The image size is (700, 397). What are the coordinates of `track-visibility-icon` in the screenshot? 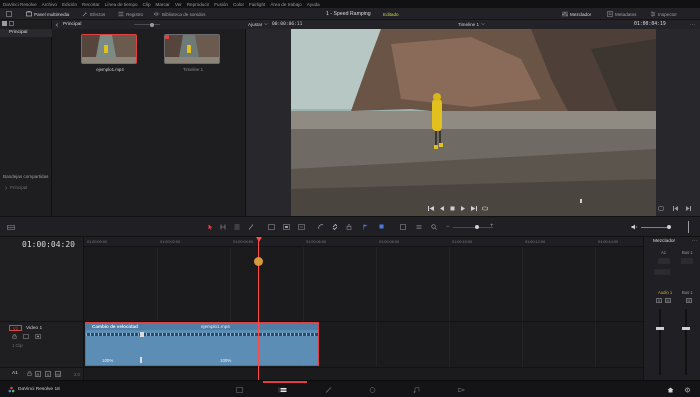 It's located at (38, 336).